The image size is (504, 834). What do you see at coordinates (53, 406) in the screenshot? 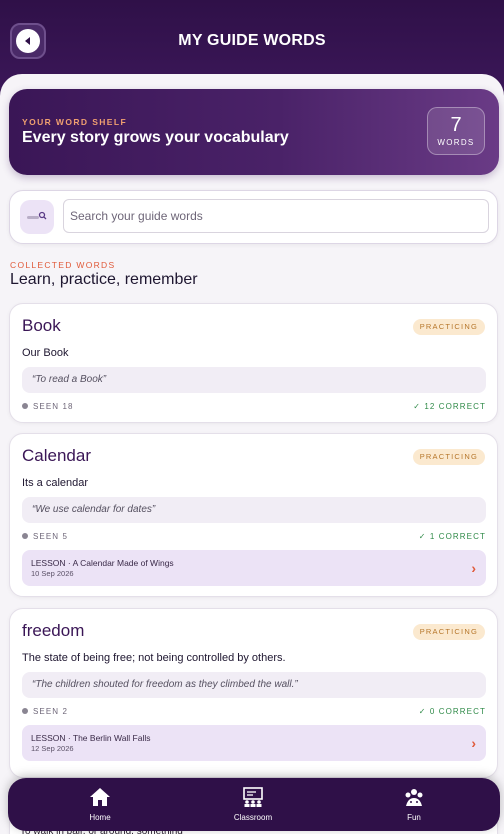
I see `seen-count: SEEN 18` at bounding box center [53, 406].